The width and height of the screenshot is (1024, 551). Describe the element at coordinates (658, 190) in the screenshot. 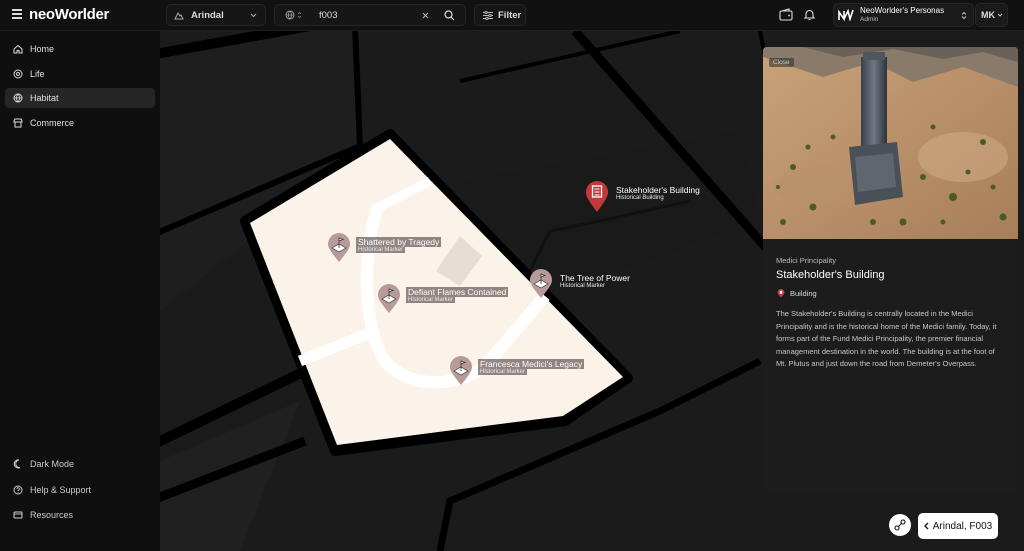

I see `marker-title: Stakeholder's Building` at that location.